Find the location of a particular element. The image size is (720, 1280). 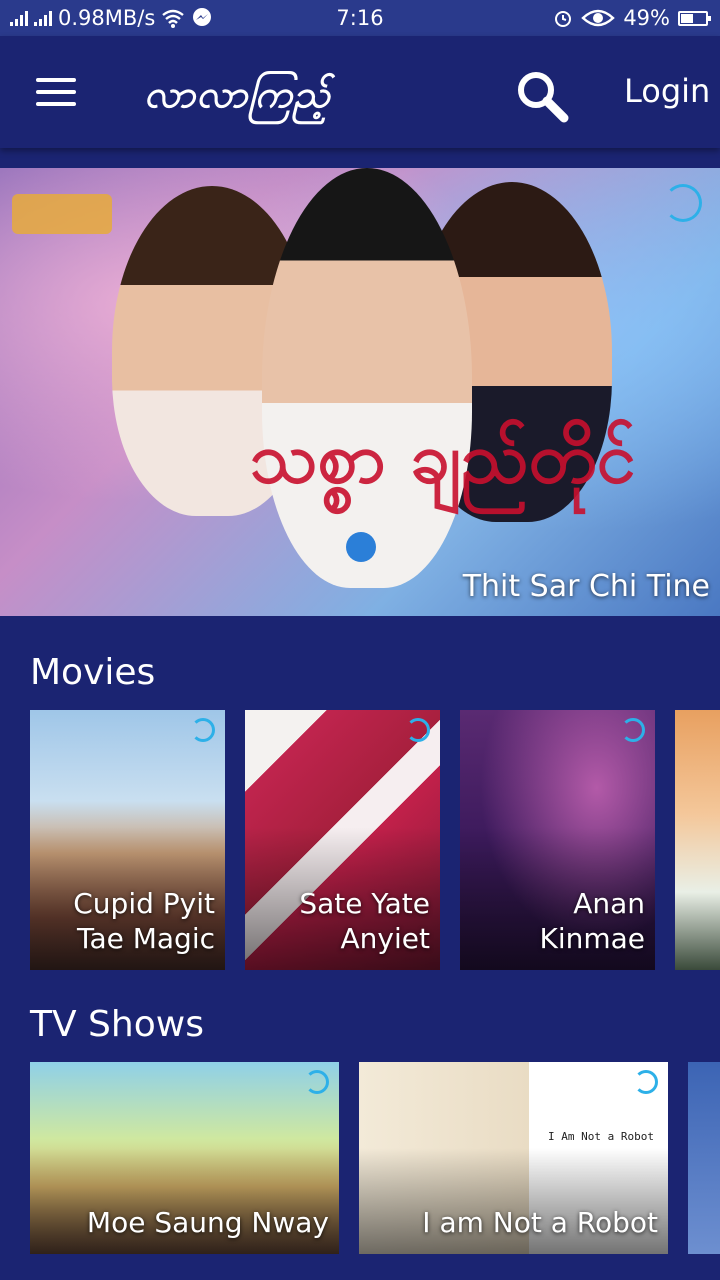

movie-card: Cupid Pyit Tae Magic is located at coordinates (127, 840).